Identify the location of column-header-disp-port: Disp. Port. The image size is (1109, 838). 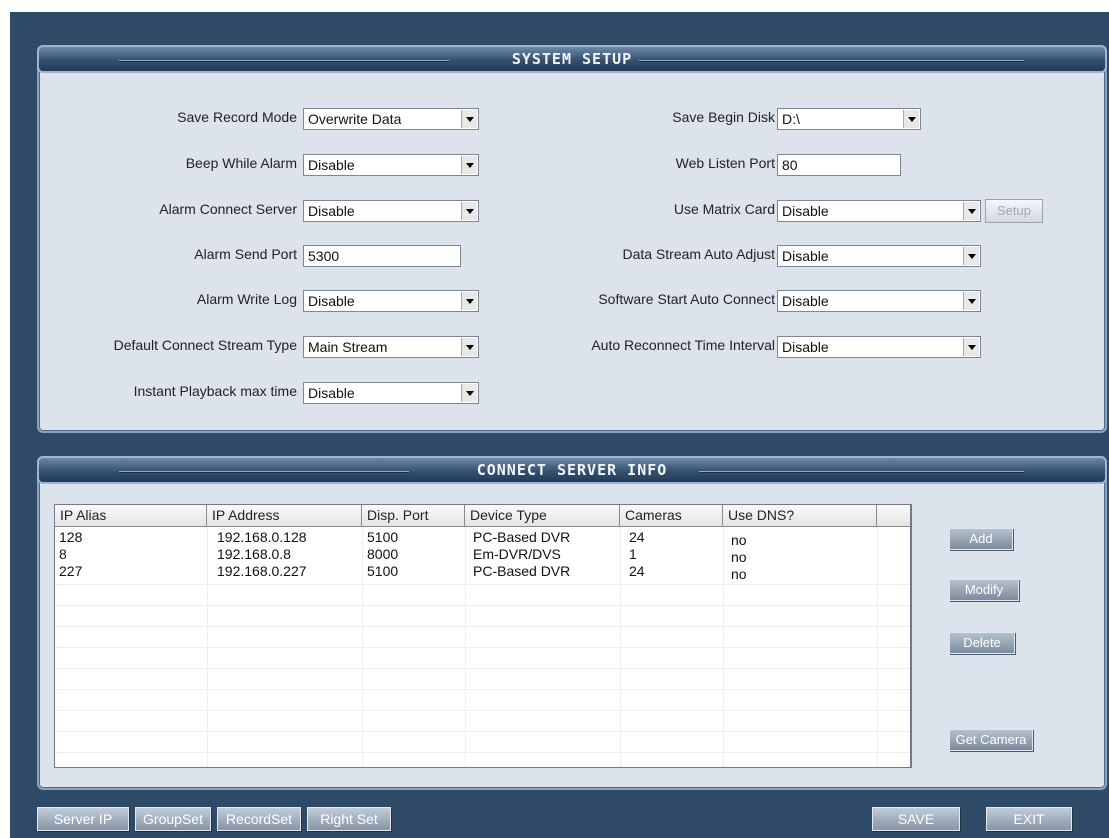
(413, 516).